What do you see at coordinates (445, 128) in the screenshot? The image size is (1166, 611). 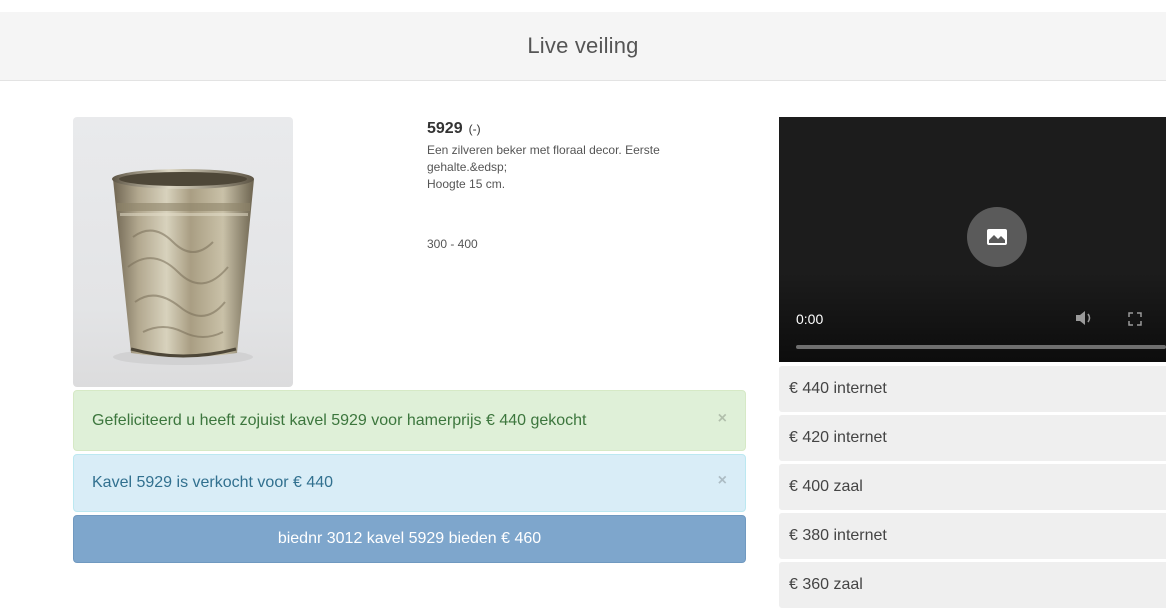 I see `lot-number: 5929` at bounding box center [445, 128].